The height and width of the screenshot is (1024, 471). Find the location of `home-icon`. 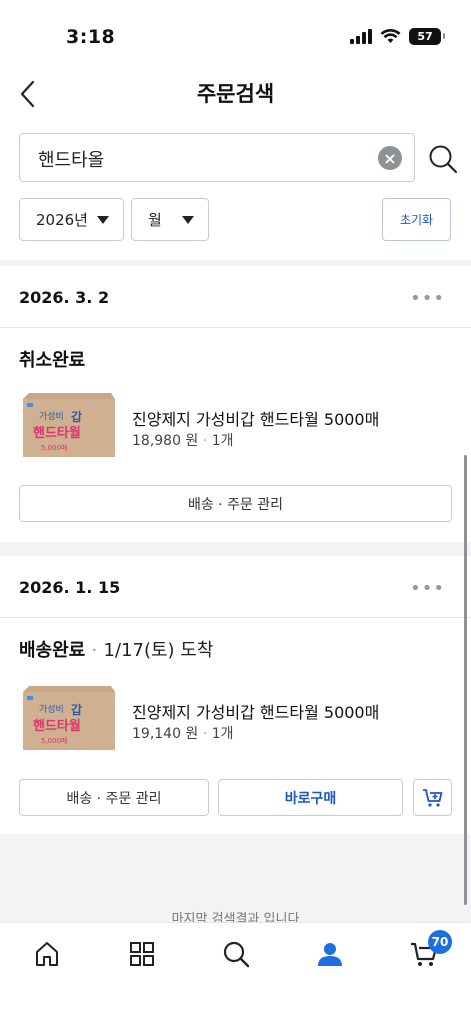

home-icon is located at coordinates (47, 954).